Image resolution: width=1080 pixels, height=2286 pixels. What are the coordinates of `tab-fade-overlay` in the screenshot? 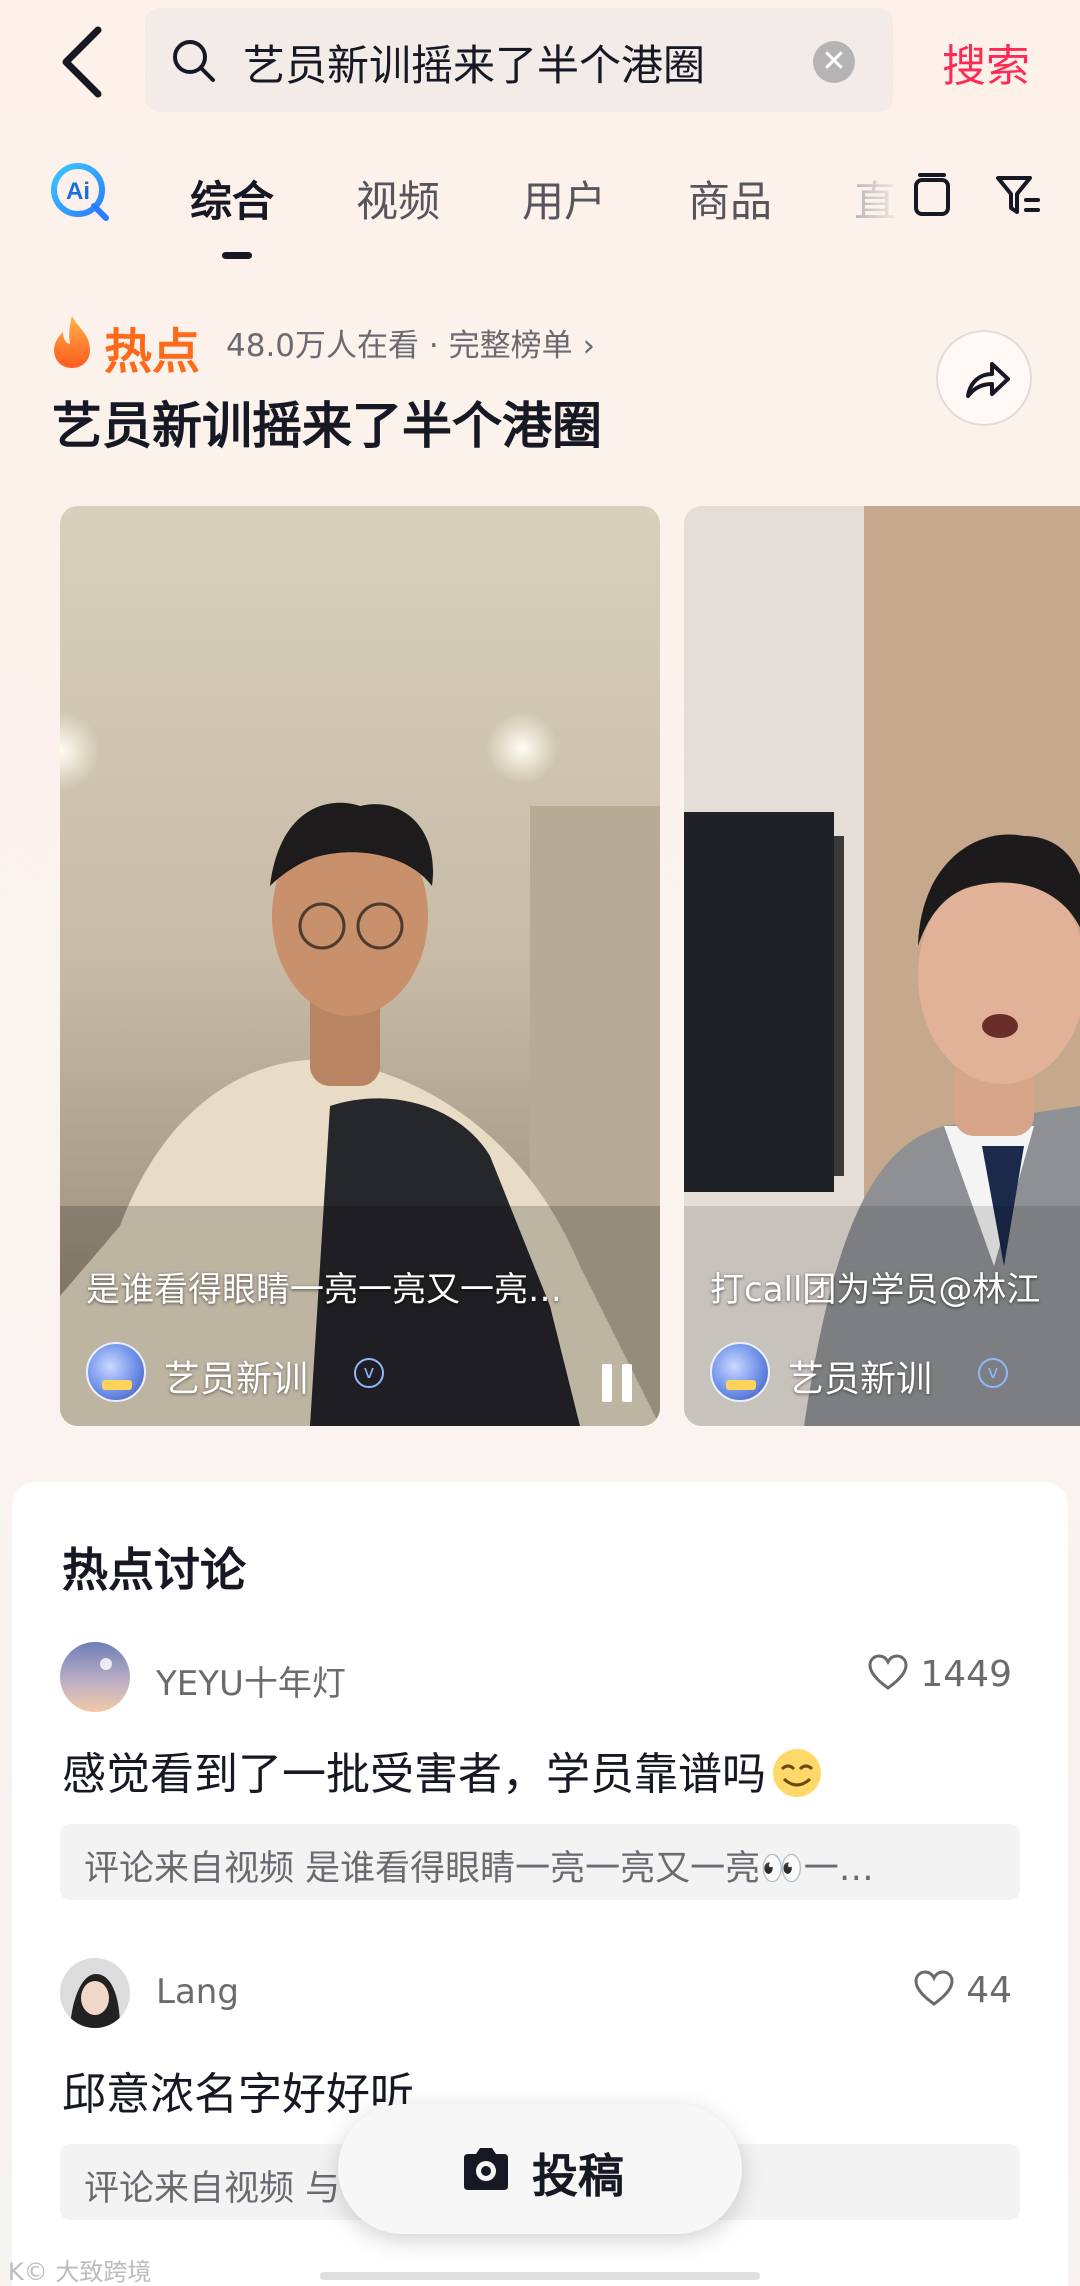 It's located at (880, 197).